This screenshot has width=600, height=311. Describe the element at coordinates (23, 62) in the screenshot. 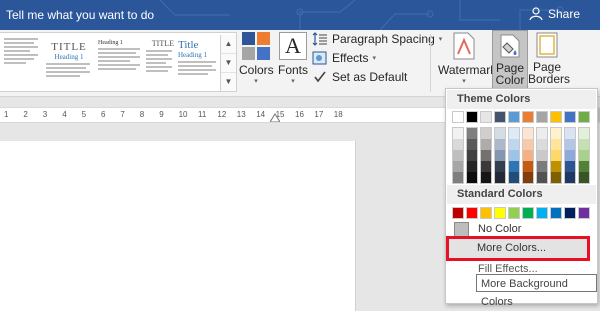

I see `style-thumb` at that location.